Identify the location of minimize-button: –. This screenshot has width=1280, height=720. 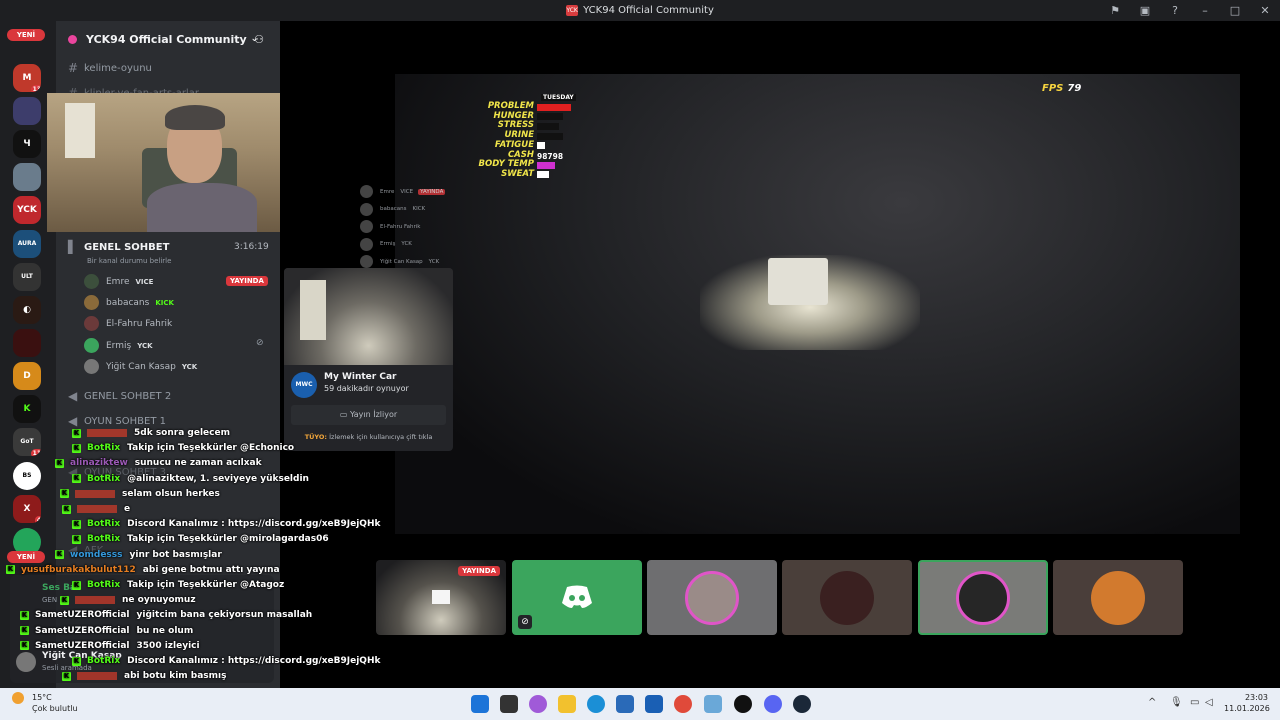
(1205, 10).